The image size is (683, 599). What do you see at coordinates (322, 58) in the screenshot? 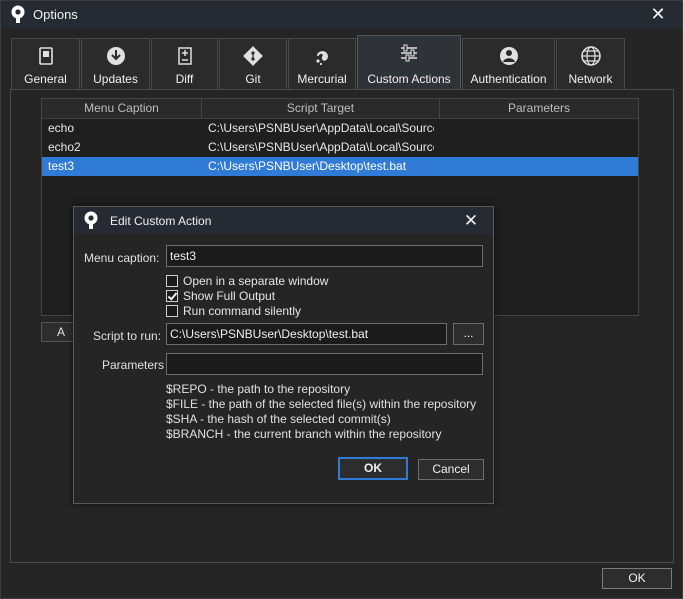
I see `mercurial-icon` at bounding box center [322, 58].